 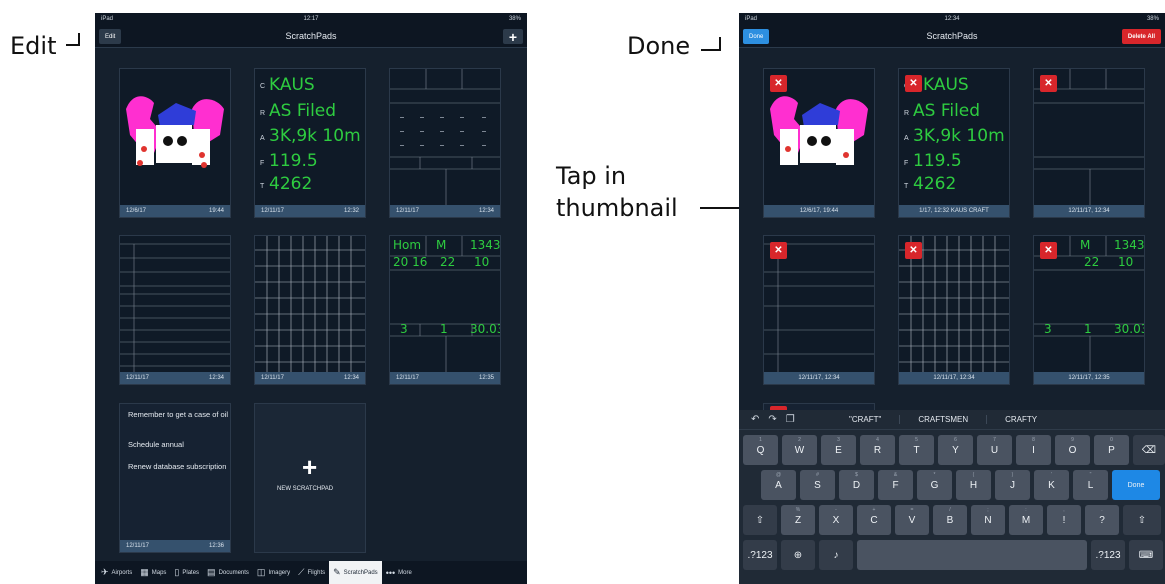 What do you see at coordinates (1026, 520) in the screenshot?
I see `key-m: :M` at bounding box center [1026, 520].